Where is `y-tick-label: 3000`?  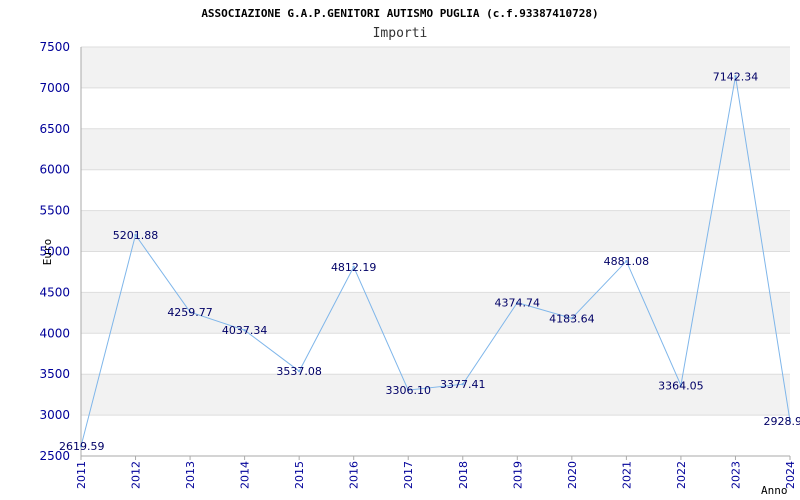
y-tick-label: 3000 is located at coordinates (54, 415).